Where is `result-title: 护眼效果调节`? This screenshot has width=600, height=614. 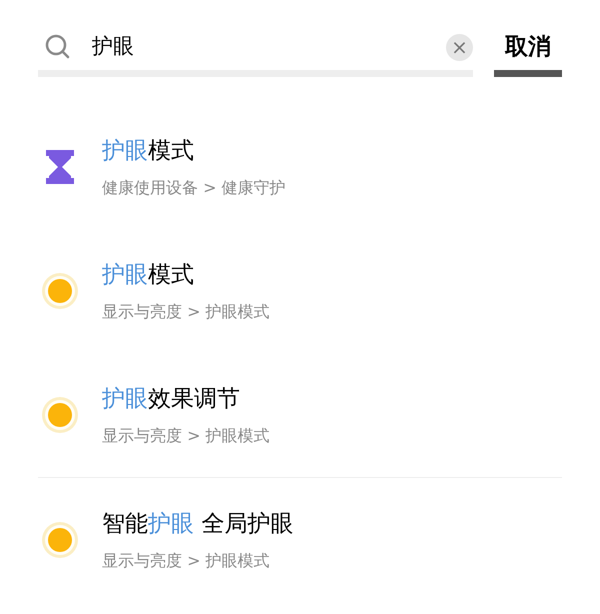 result-title: 护眼效果调节 is located at coordinates (171, 399).